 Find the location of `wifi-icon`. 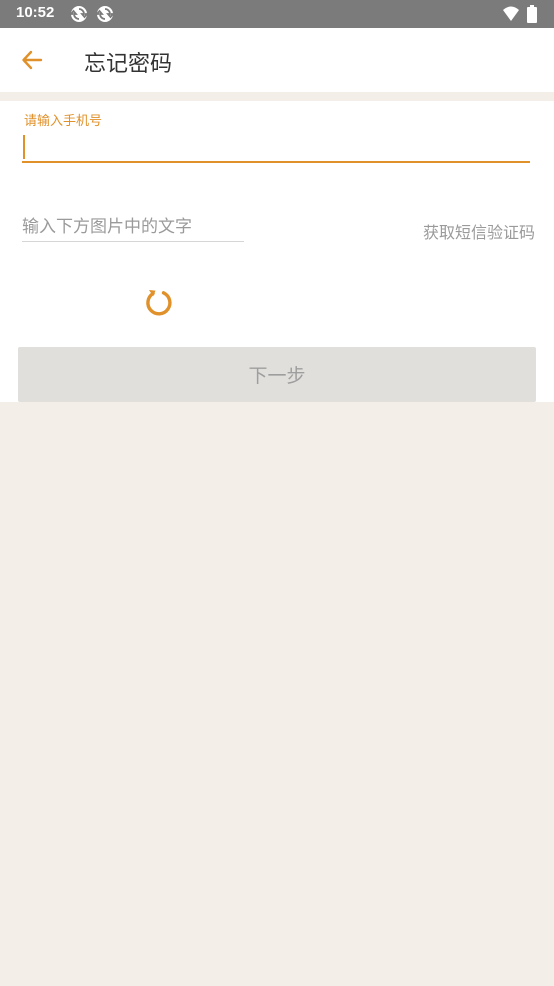

wifi-icon is located at coordinates (511, 13).